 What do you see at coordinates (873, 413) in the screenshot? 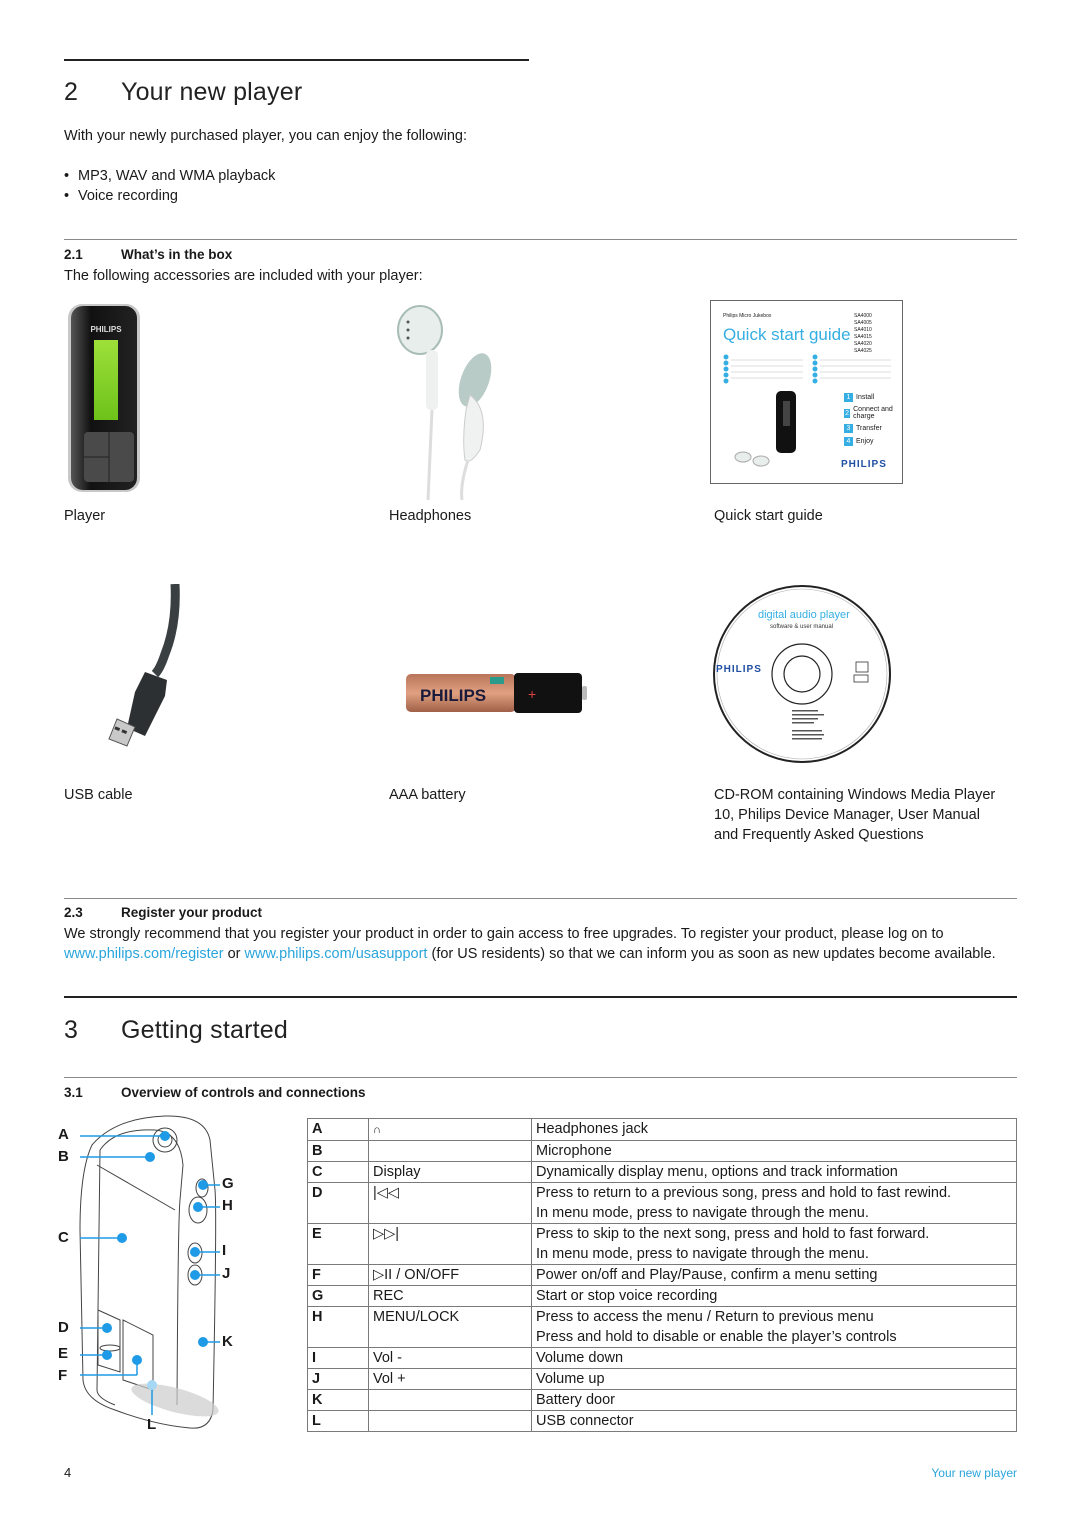
I see `step-label: Connect and charge` at bounding box center [873, 413].